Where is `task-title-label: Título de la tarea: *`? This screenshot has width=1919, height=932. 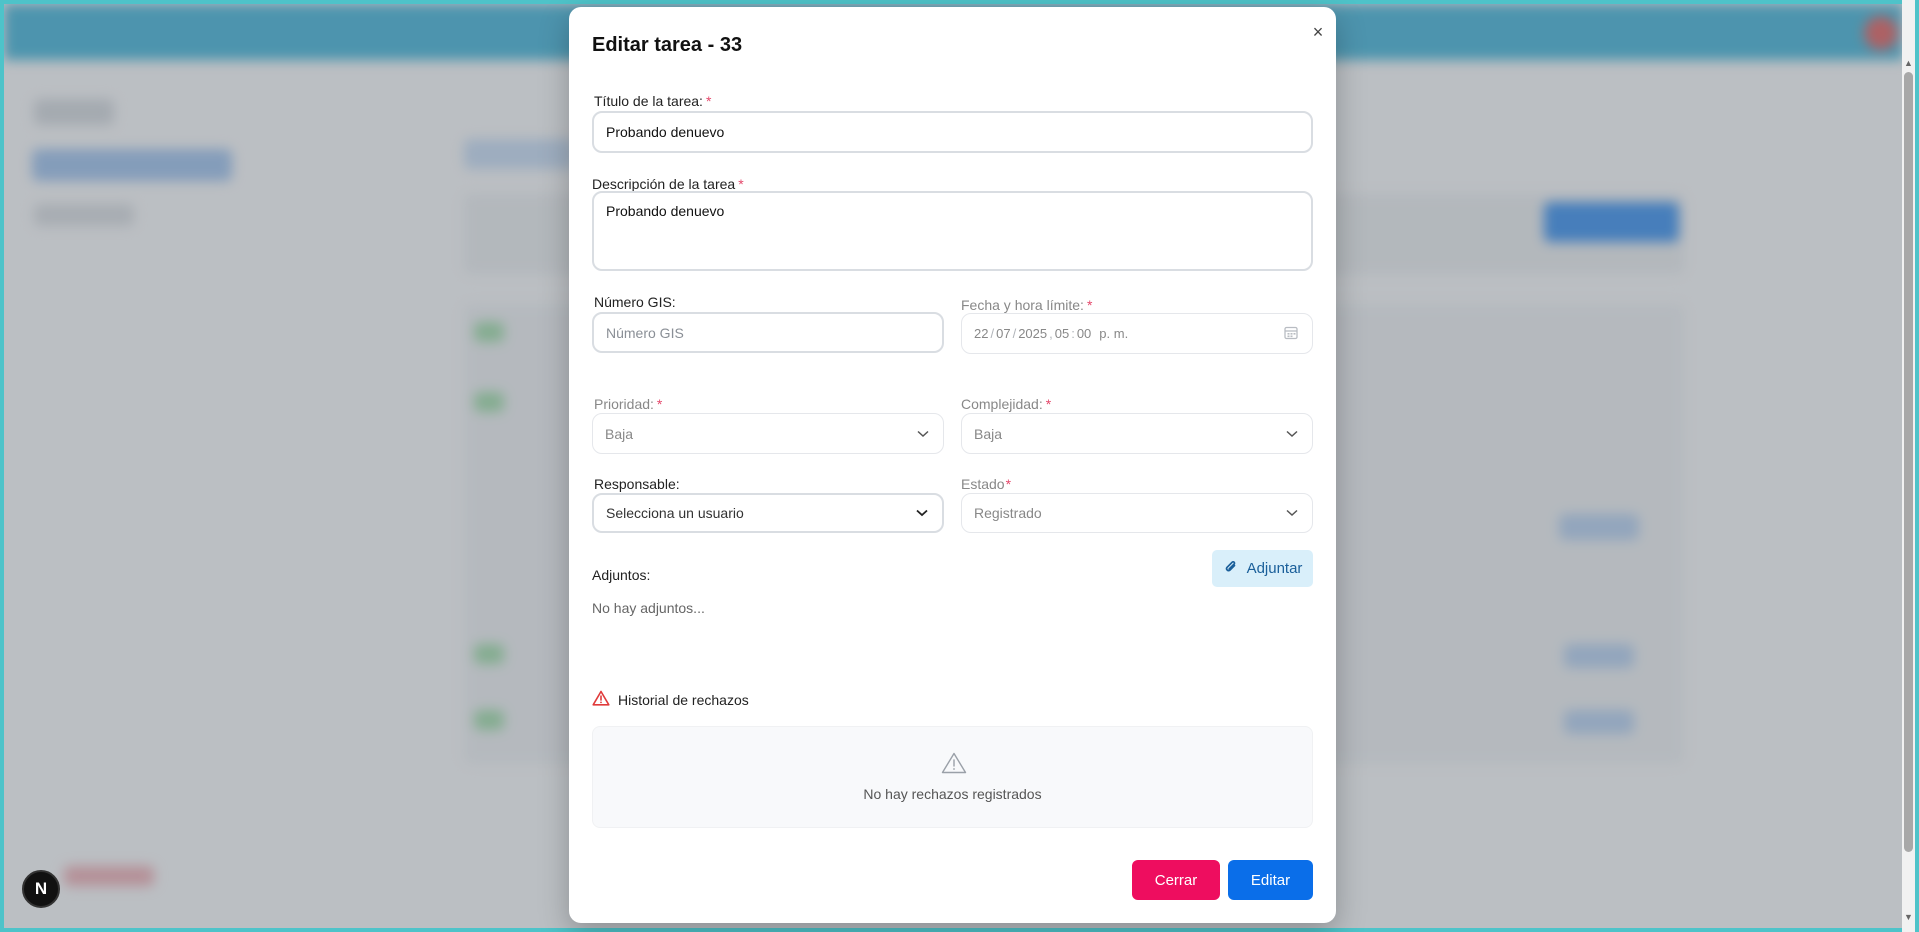 task-title-label: Título de la tarea: * is located at coordinates (653, 101).